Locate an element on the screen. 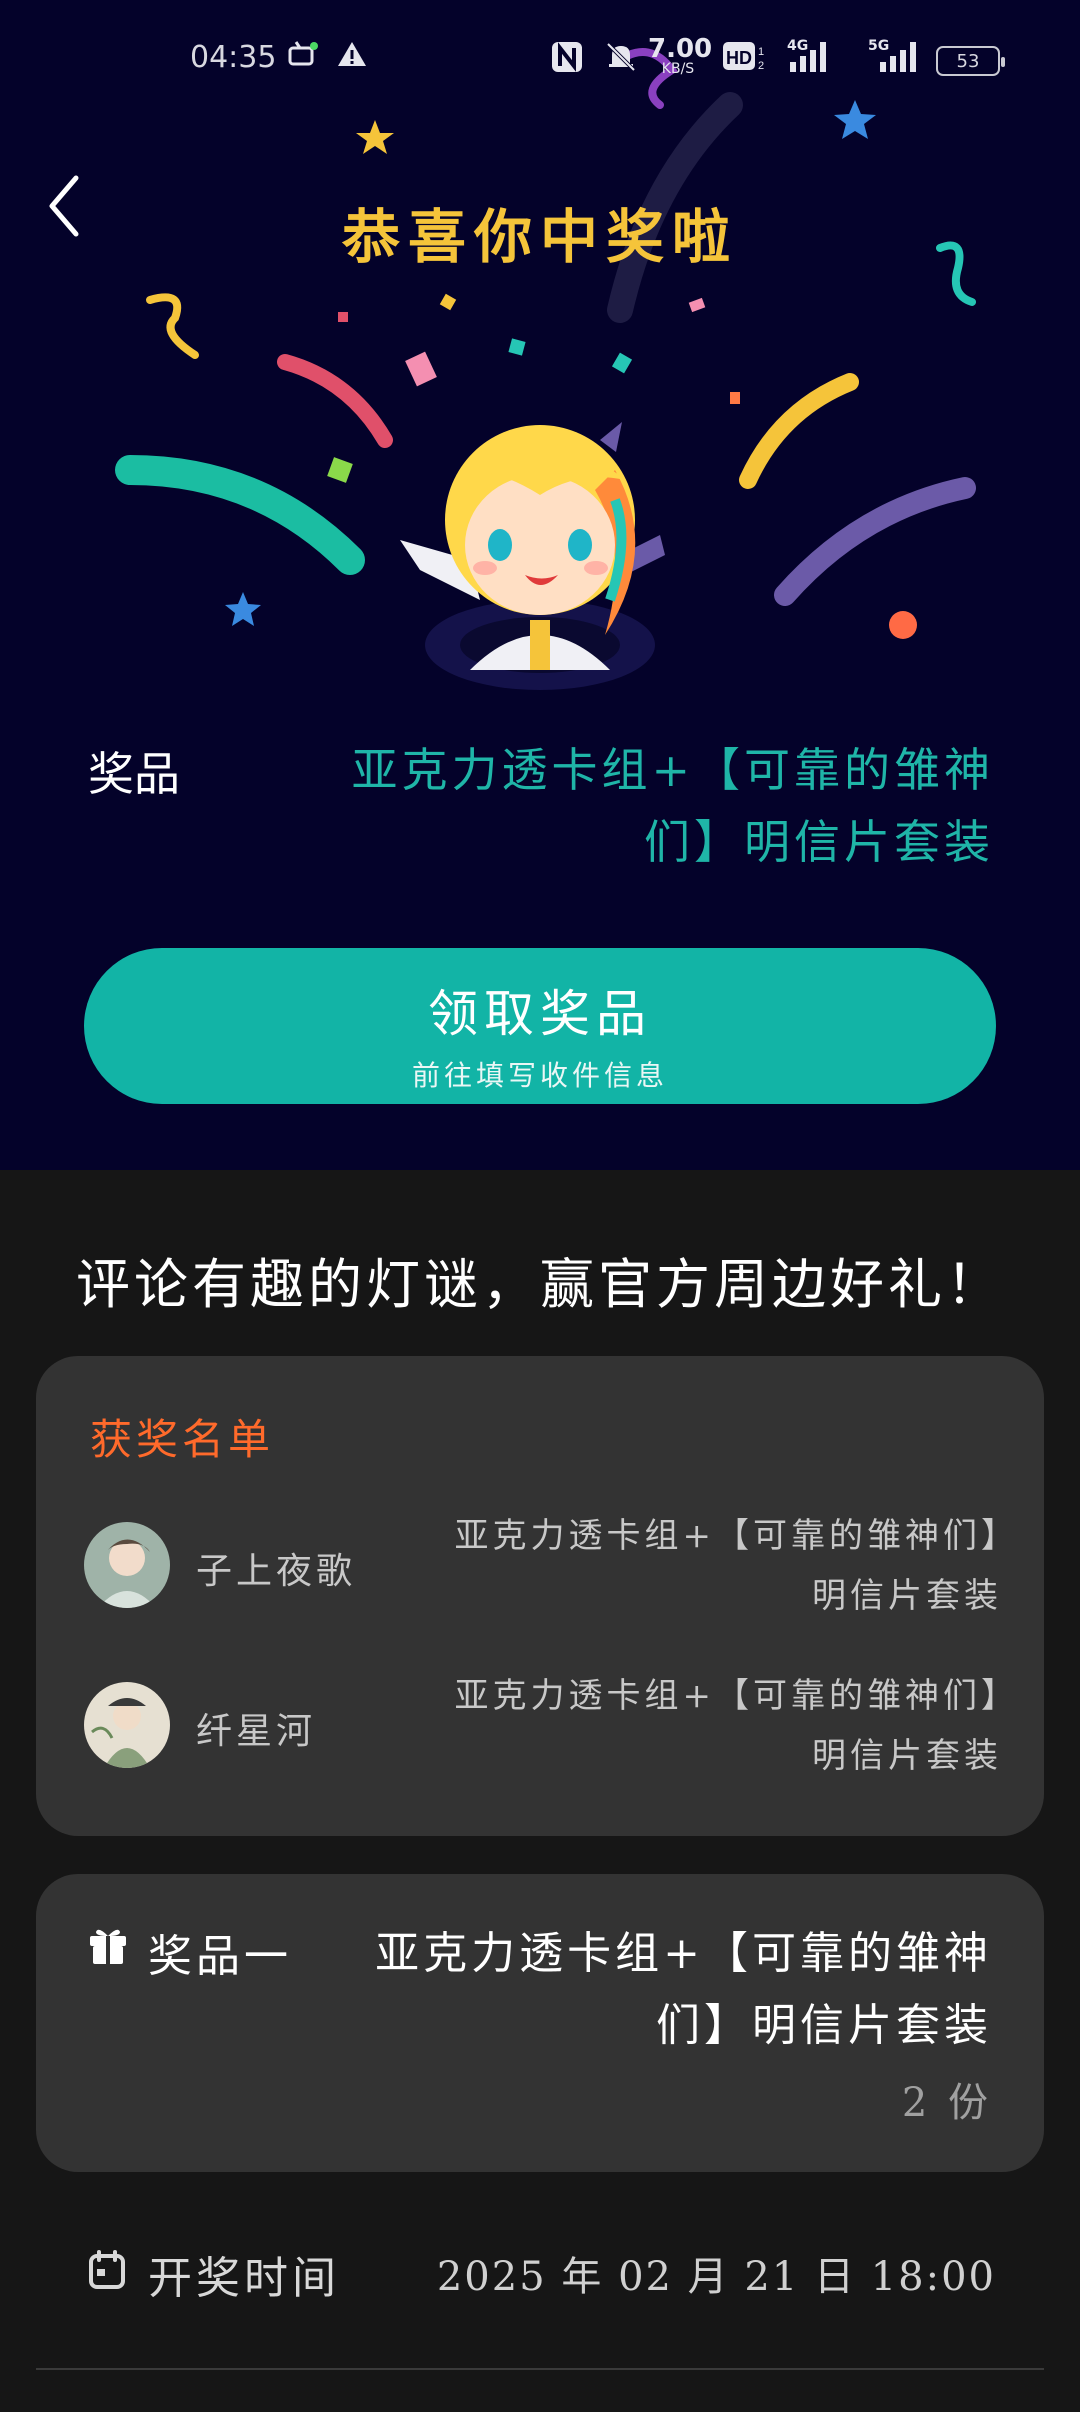  prize-info-label: 奖品一 is located at coordinates (220, 1956).